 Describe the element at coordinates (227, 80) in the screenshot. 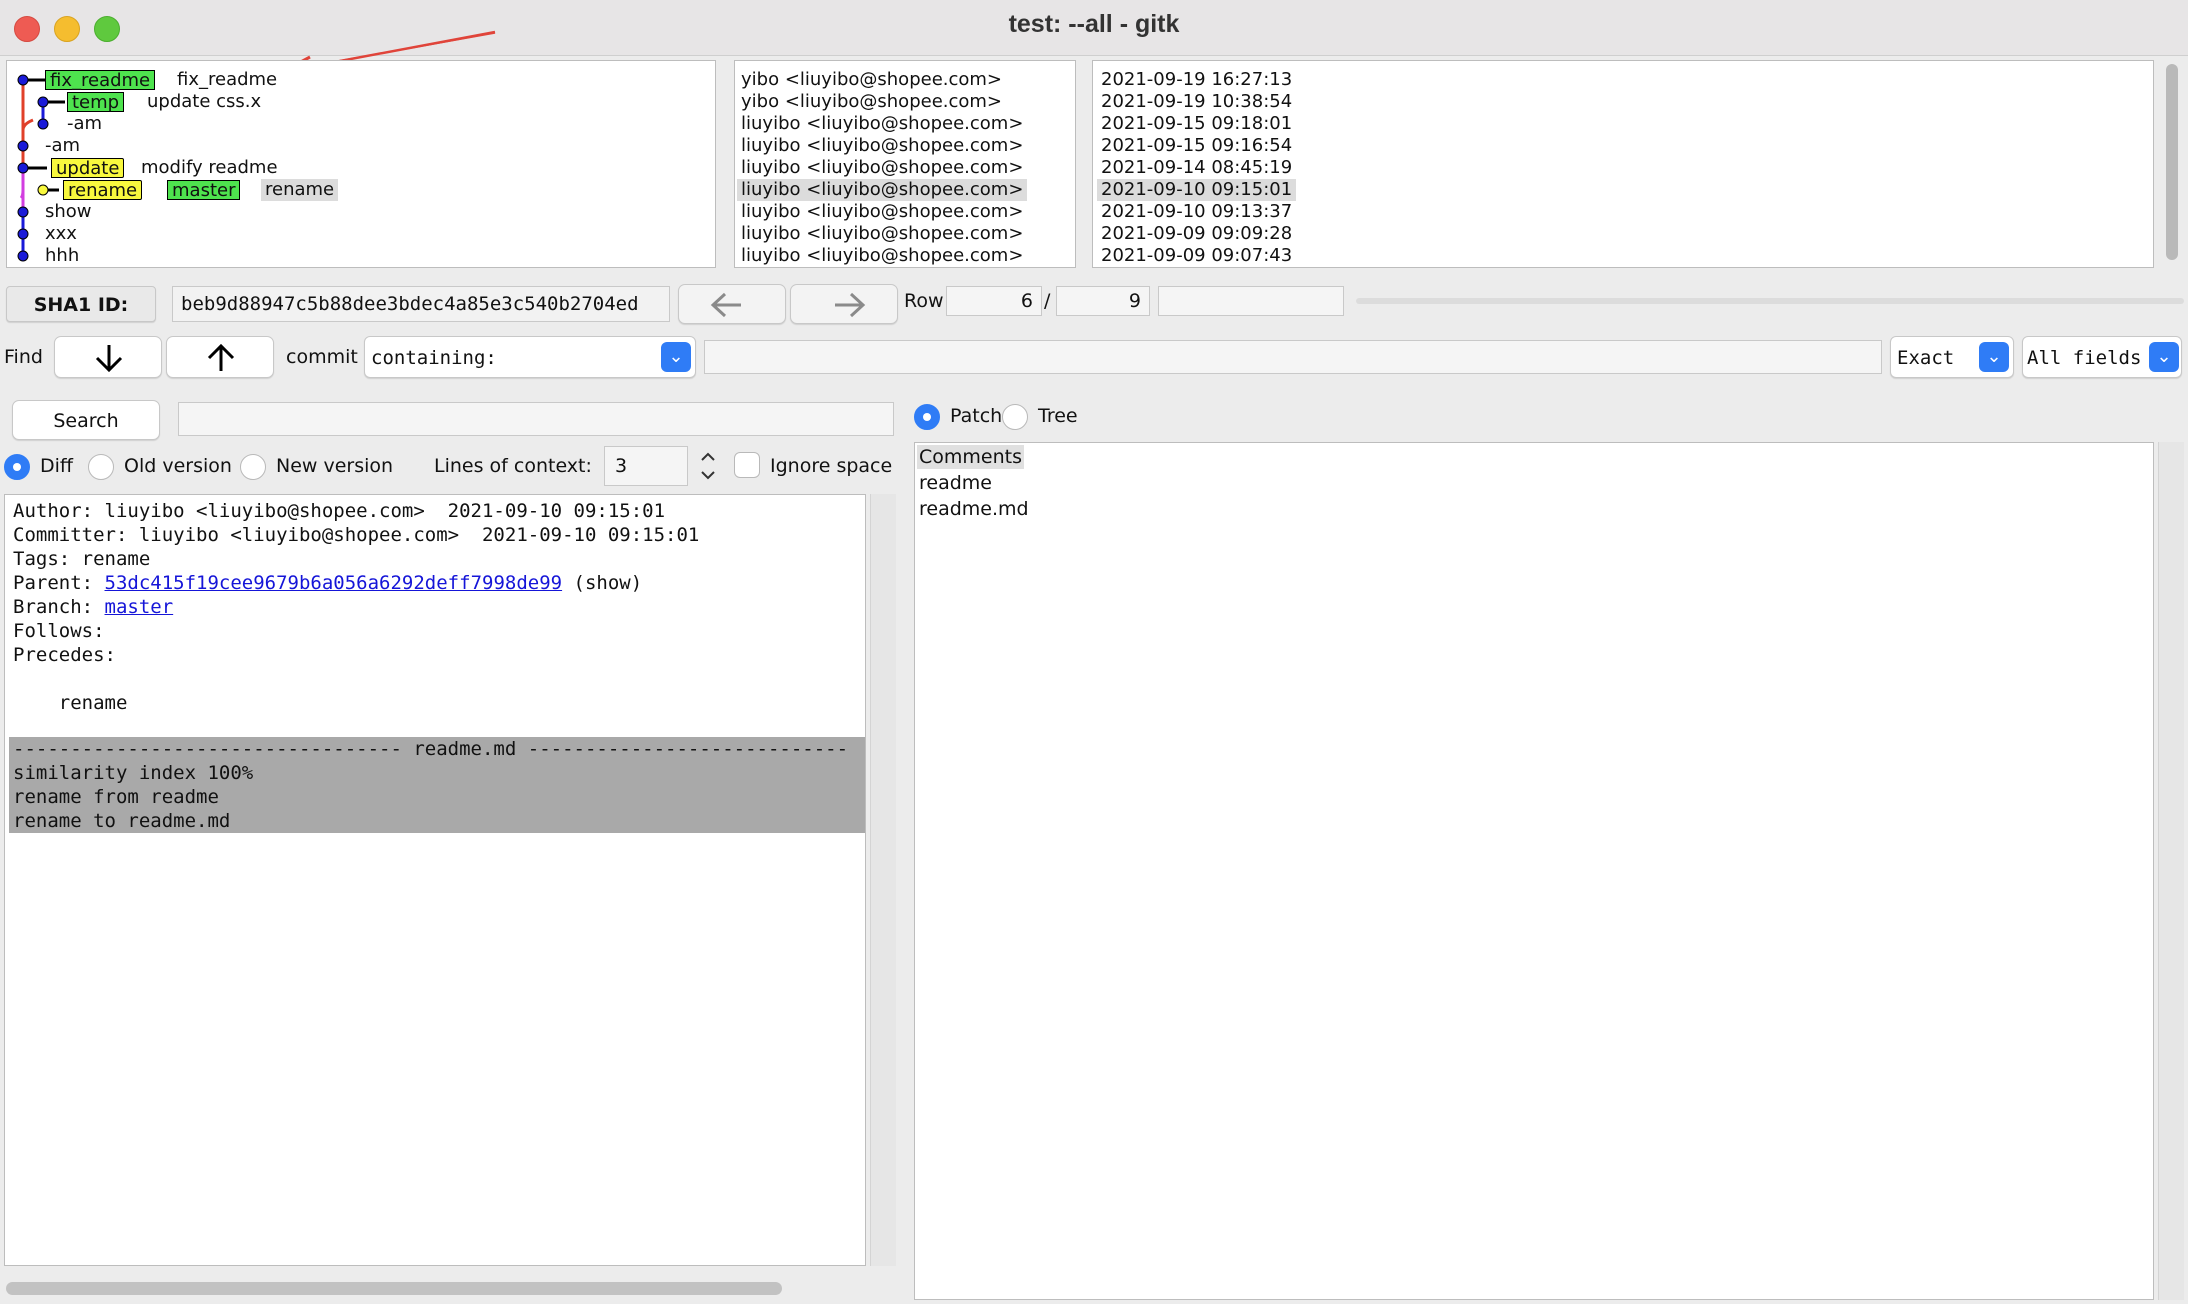

I see `commit-subject: fix_readme` at that location.